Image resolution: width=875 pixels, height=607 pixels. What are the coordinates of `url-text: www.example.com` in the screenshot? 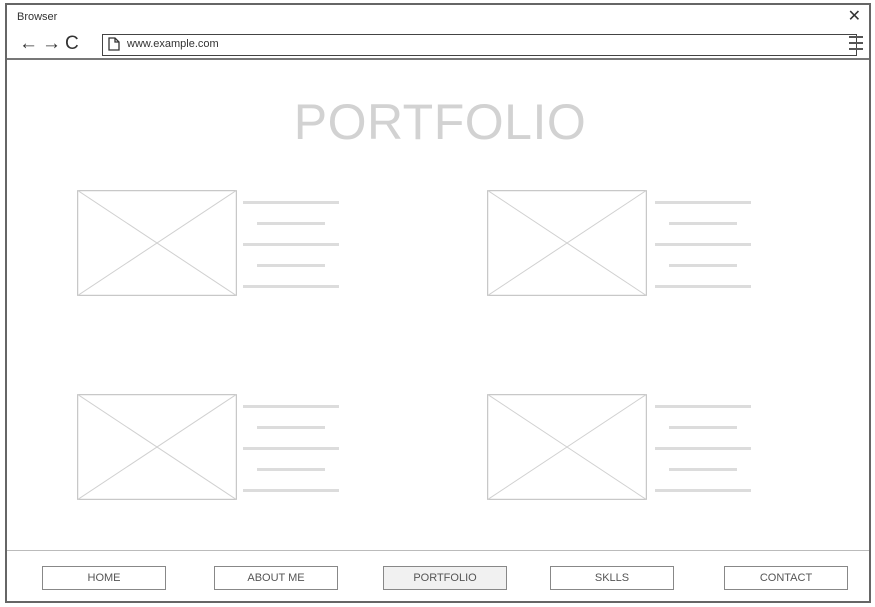 It's located at (173, 44).